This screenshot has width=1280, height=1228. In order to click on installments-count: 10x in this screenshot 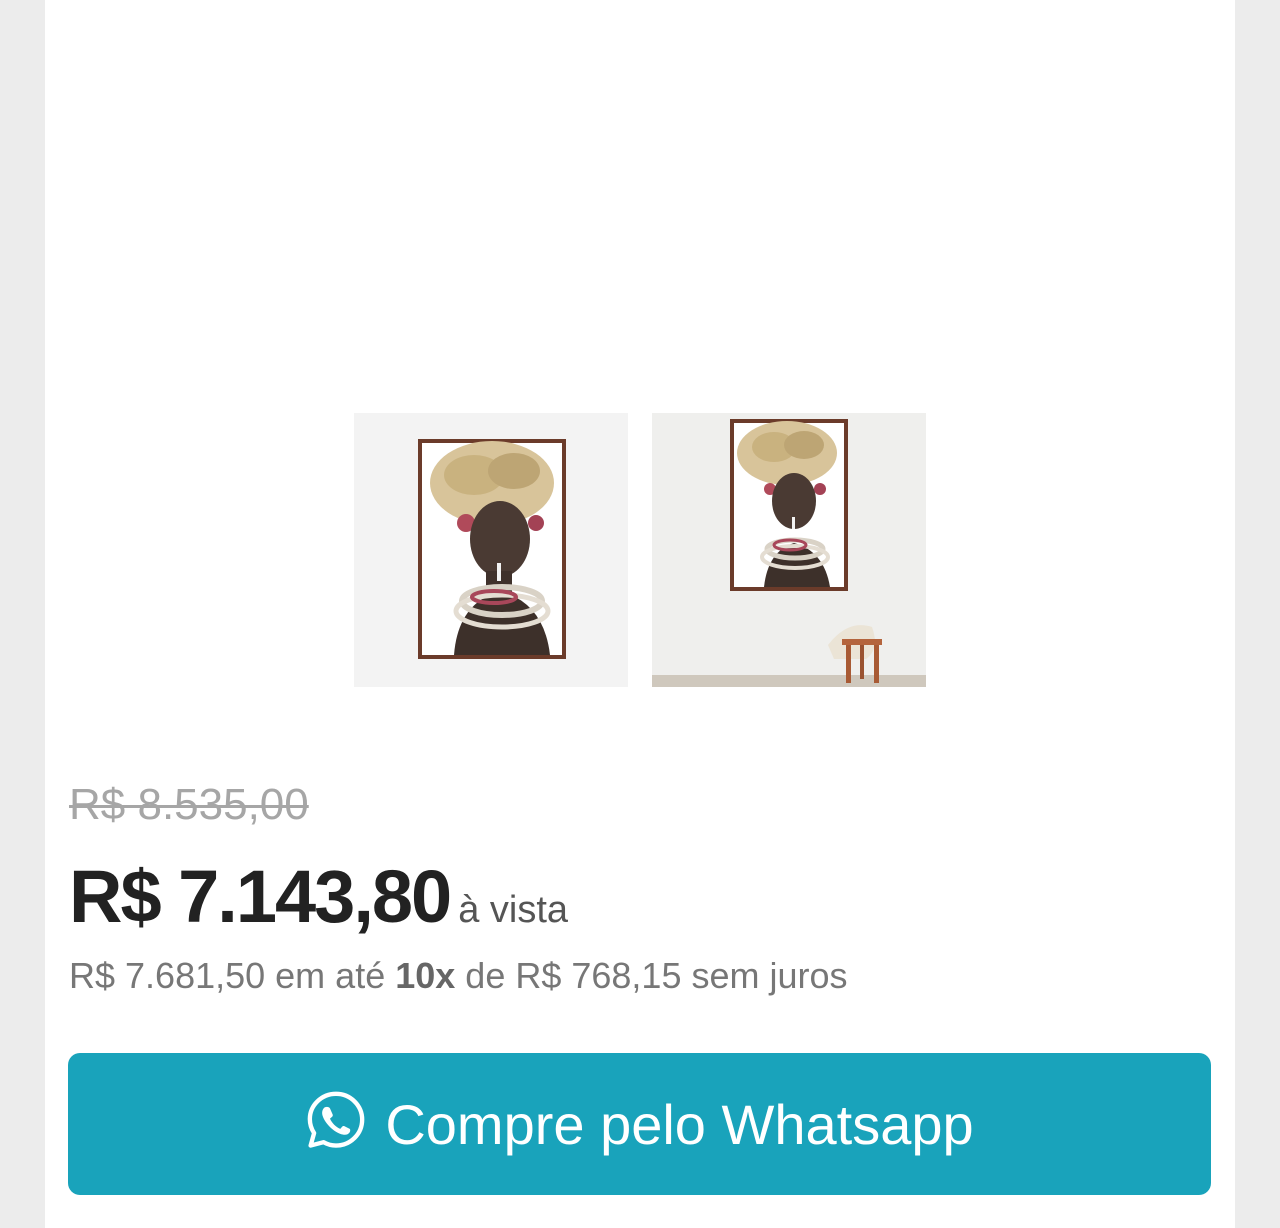, I will do `click(425, 975)`.